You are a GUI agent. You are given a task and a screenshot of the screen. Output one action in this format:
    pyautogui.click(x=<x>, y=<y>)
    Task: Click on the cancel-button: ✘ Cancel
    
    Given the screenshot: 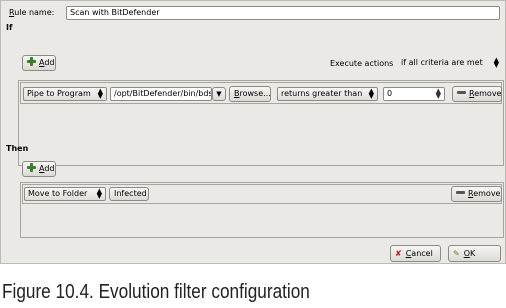 What is the action you would take?
    pyautogui.click(x=415, y=253)
    